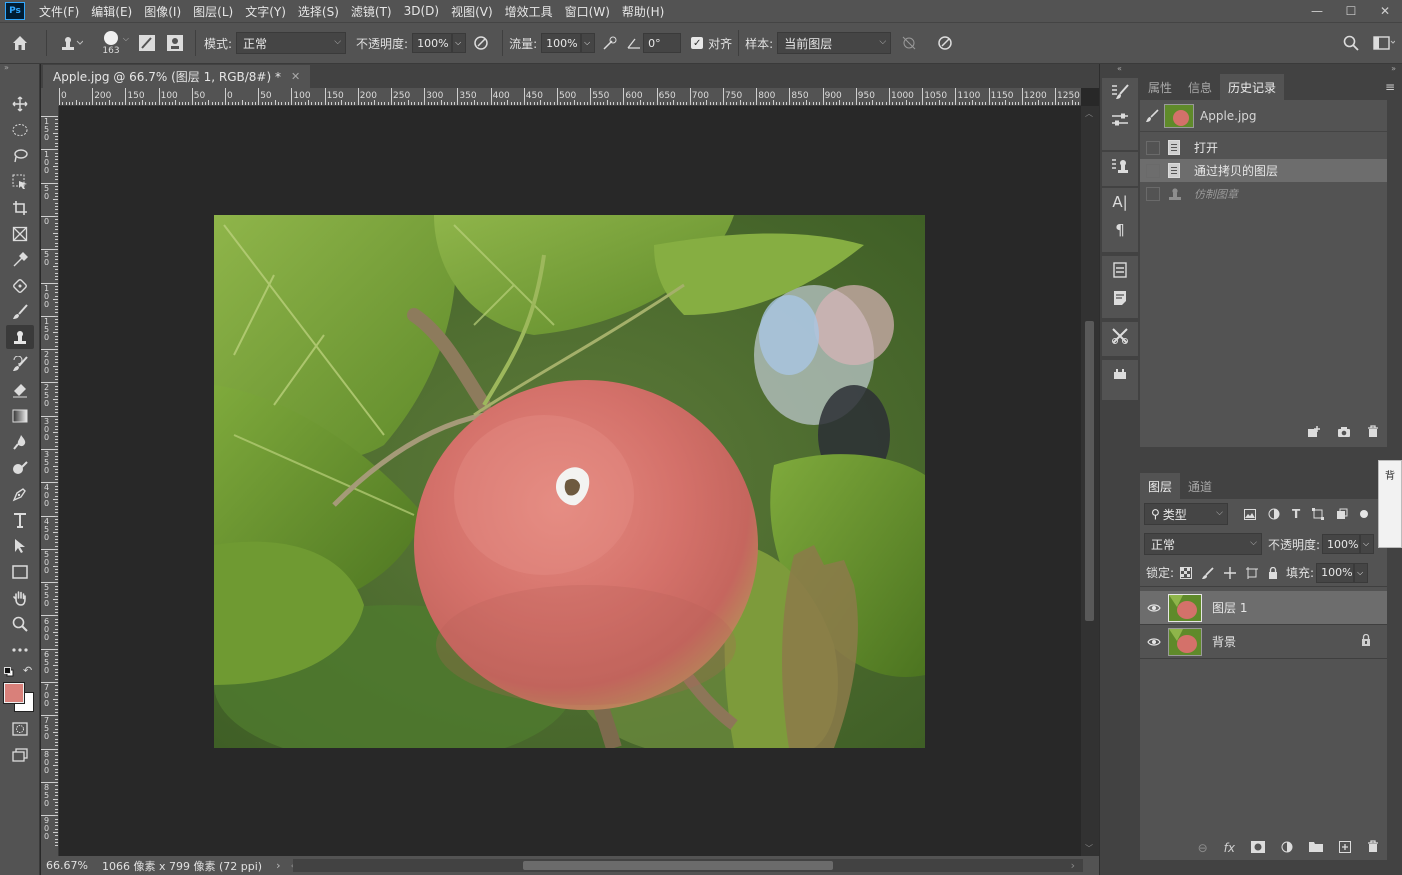  Describe the element at coordinates (175, 43) in the screenshot. I see `clone-source-icon` at that location.